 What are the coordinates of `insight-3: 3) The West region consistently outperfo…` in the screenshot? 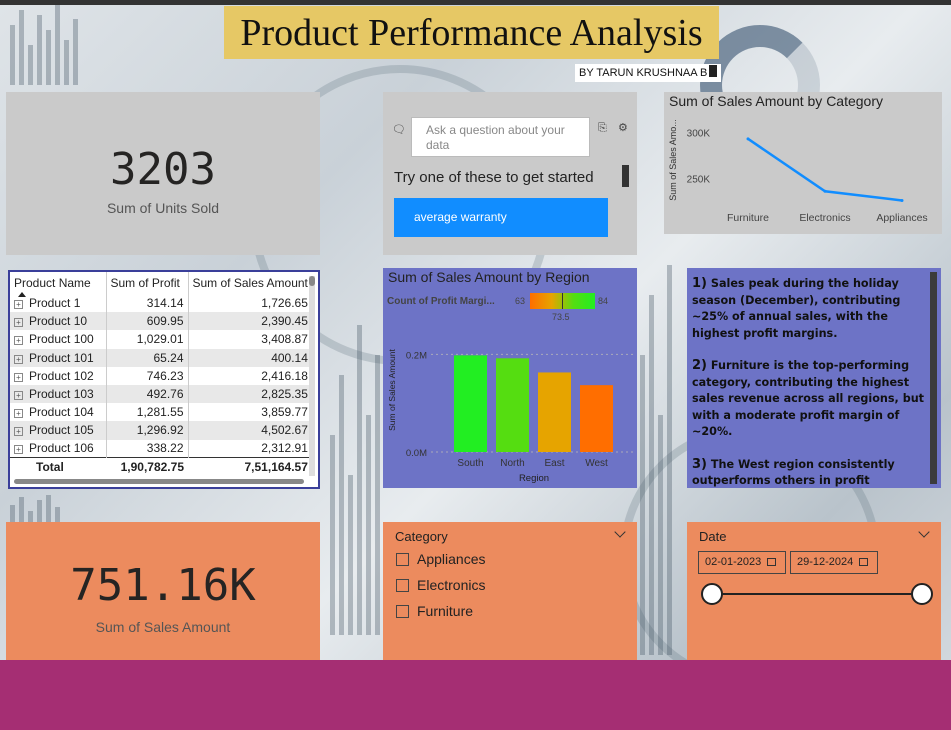 It's located at (809, 473).